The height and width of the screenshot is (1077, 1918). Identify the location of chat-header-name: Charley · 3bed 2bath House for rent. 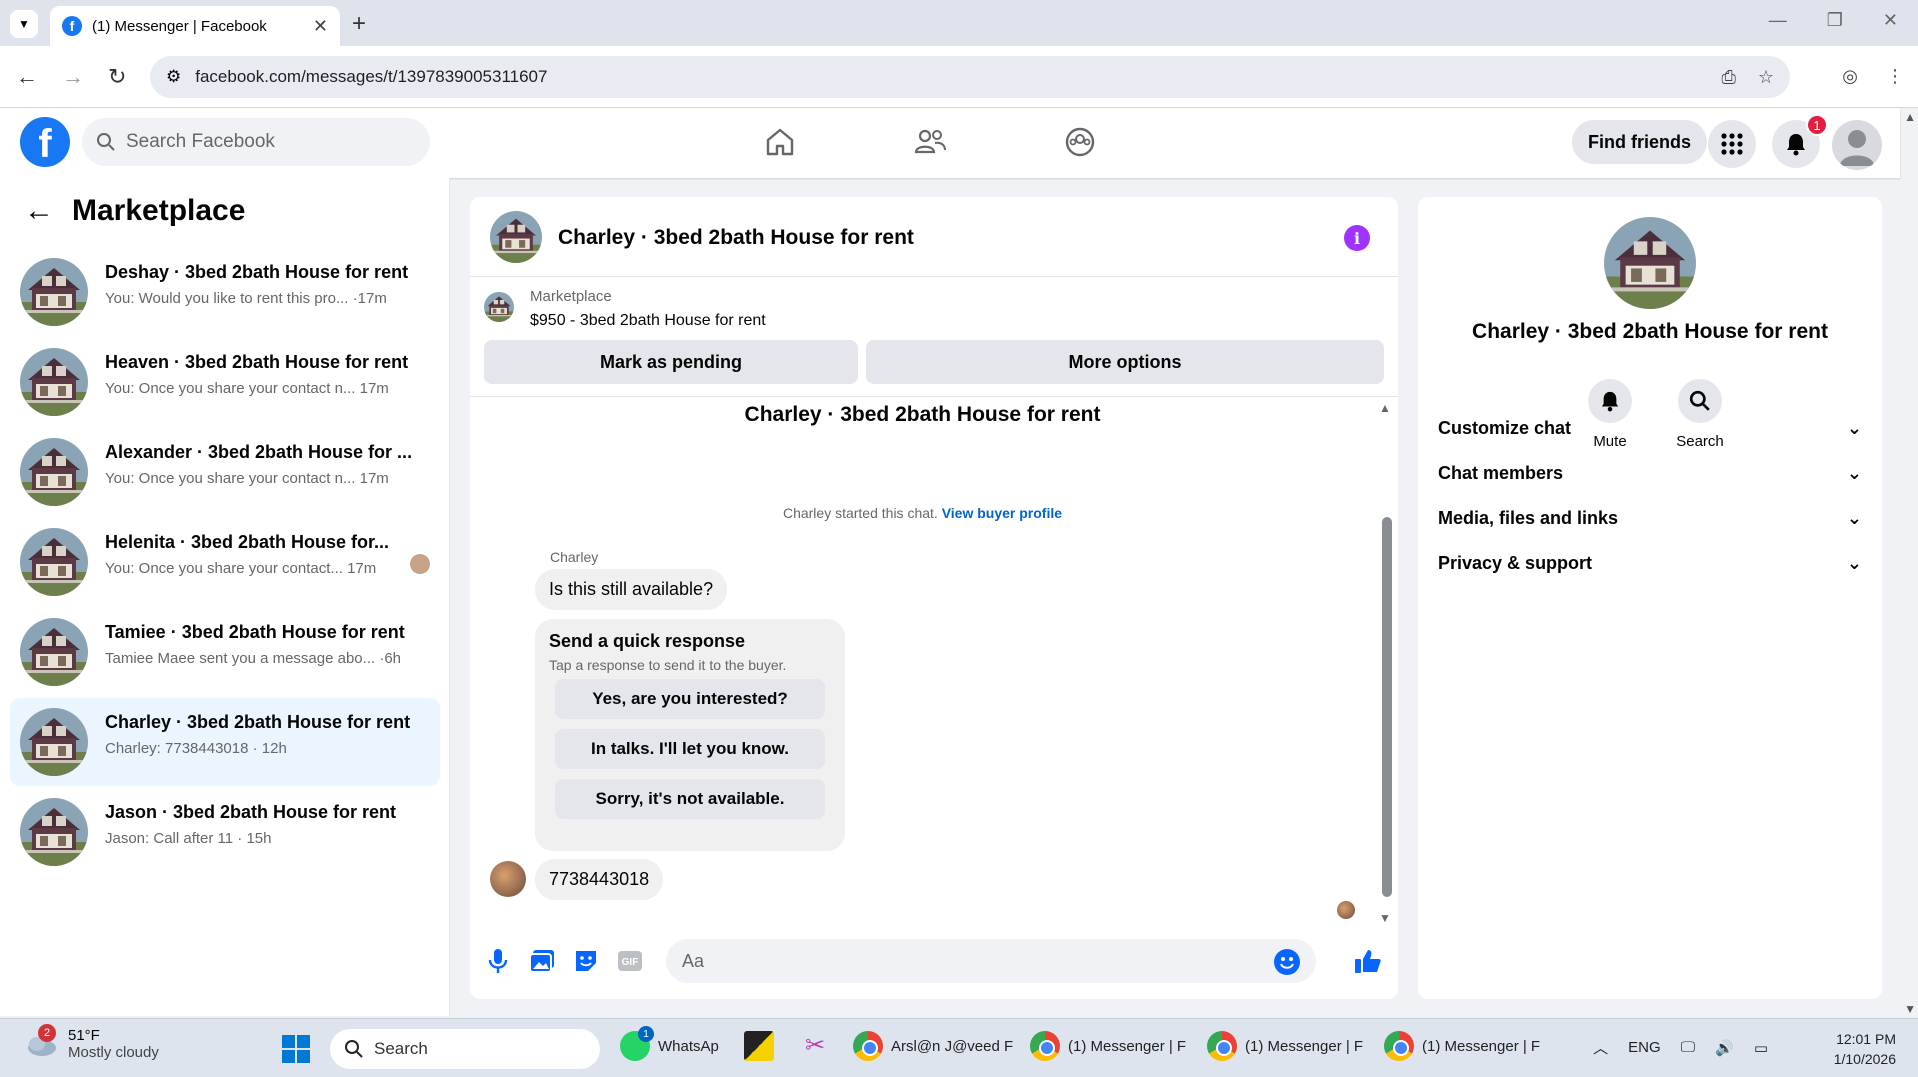
(736, 238).